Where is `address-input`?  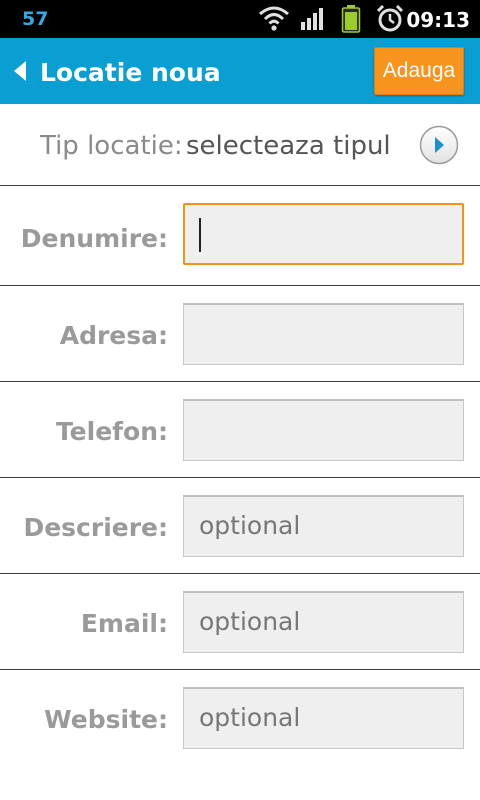
address-input is located at coordinates (323, 334).